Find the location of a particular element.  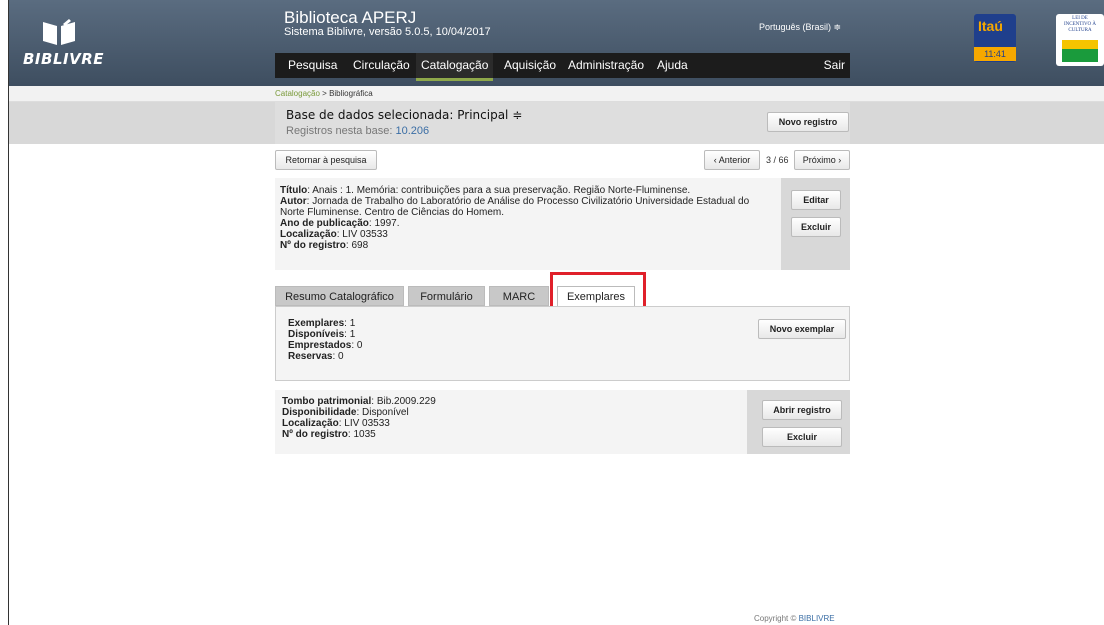

loaned-line: Emprestados: 0 is located at coordinates (325, 345).